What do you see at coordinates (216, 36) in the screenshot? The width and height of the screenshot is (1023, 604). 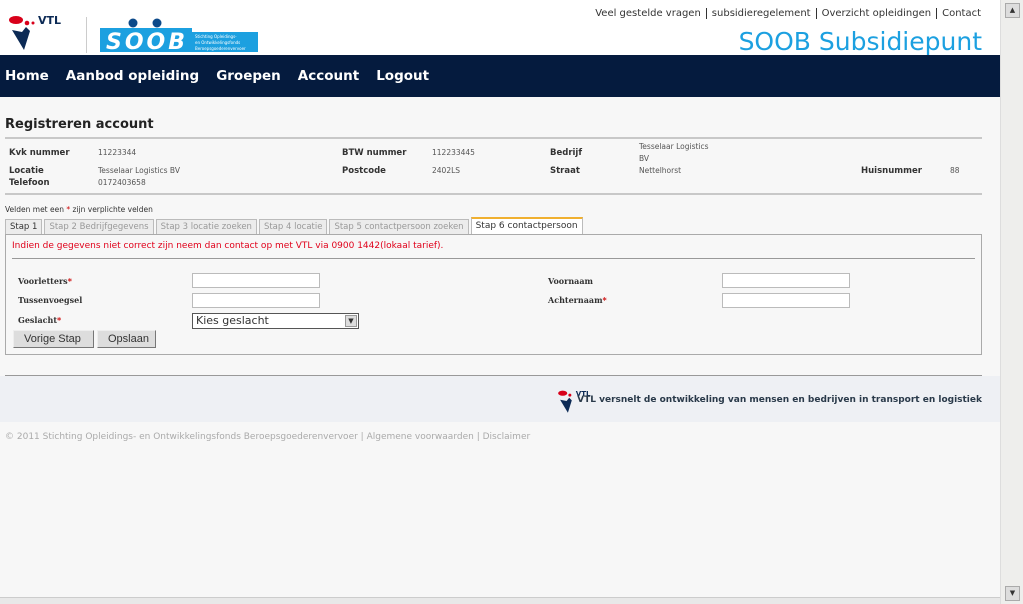 I see `svg-text: Stichting Opleidings-` at bounding box center [216, 36].